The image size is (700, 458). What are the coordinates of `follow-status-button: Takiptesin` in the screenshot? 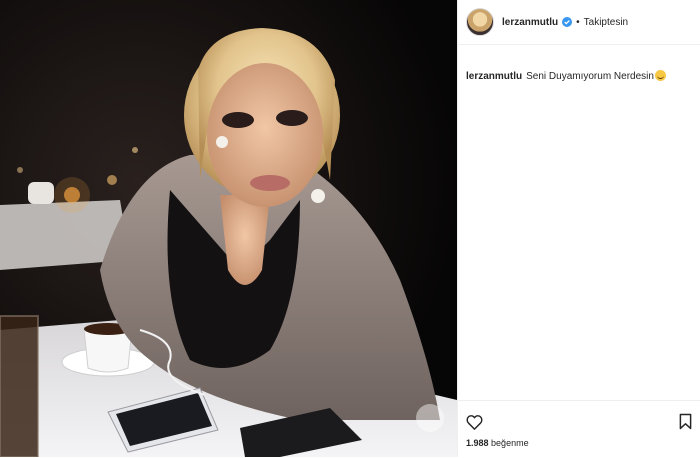 It's located at (606, 22).